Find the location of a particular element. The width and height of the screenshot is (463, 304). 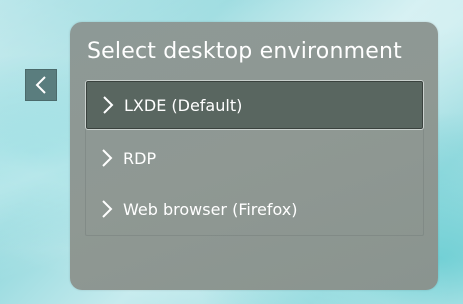

option-web-browser: Web browser (Firefox) is located at coordinates (254, 209).